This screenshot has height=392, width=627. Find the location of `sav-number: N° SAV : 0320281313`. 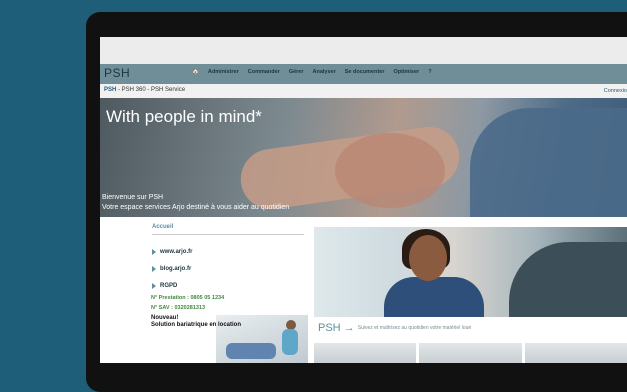

sav-number: N° SAV : 0320281313 is located at coordinates (178, 308).